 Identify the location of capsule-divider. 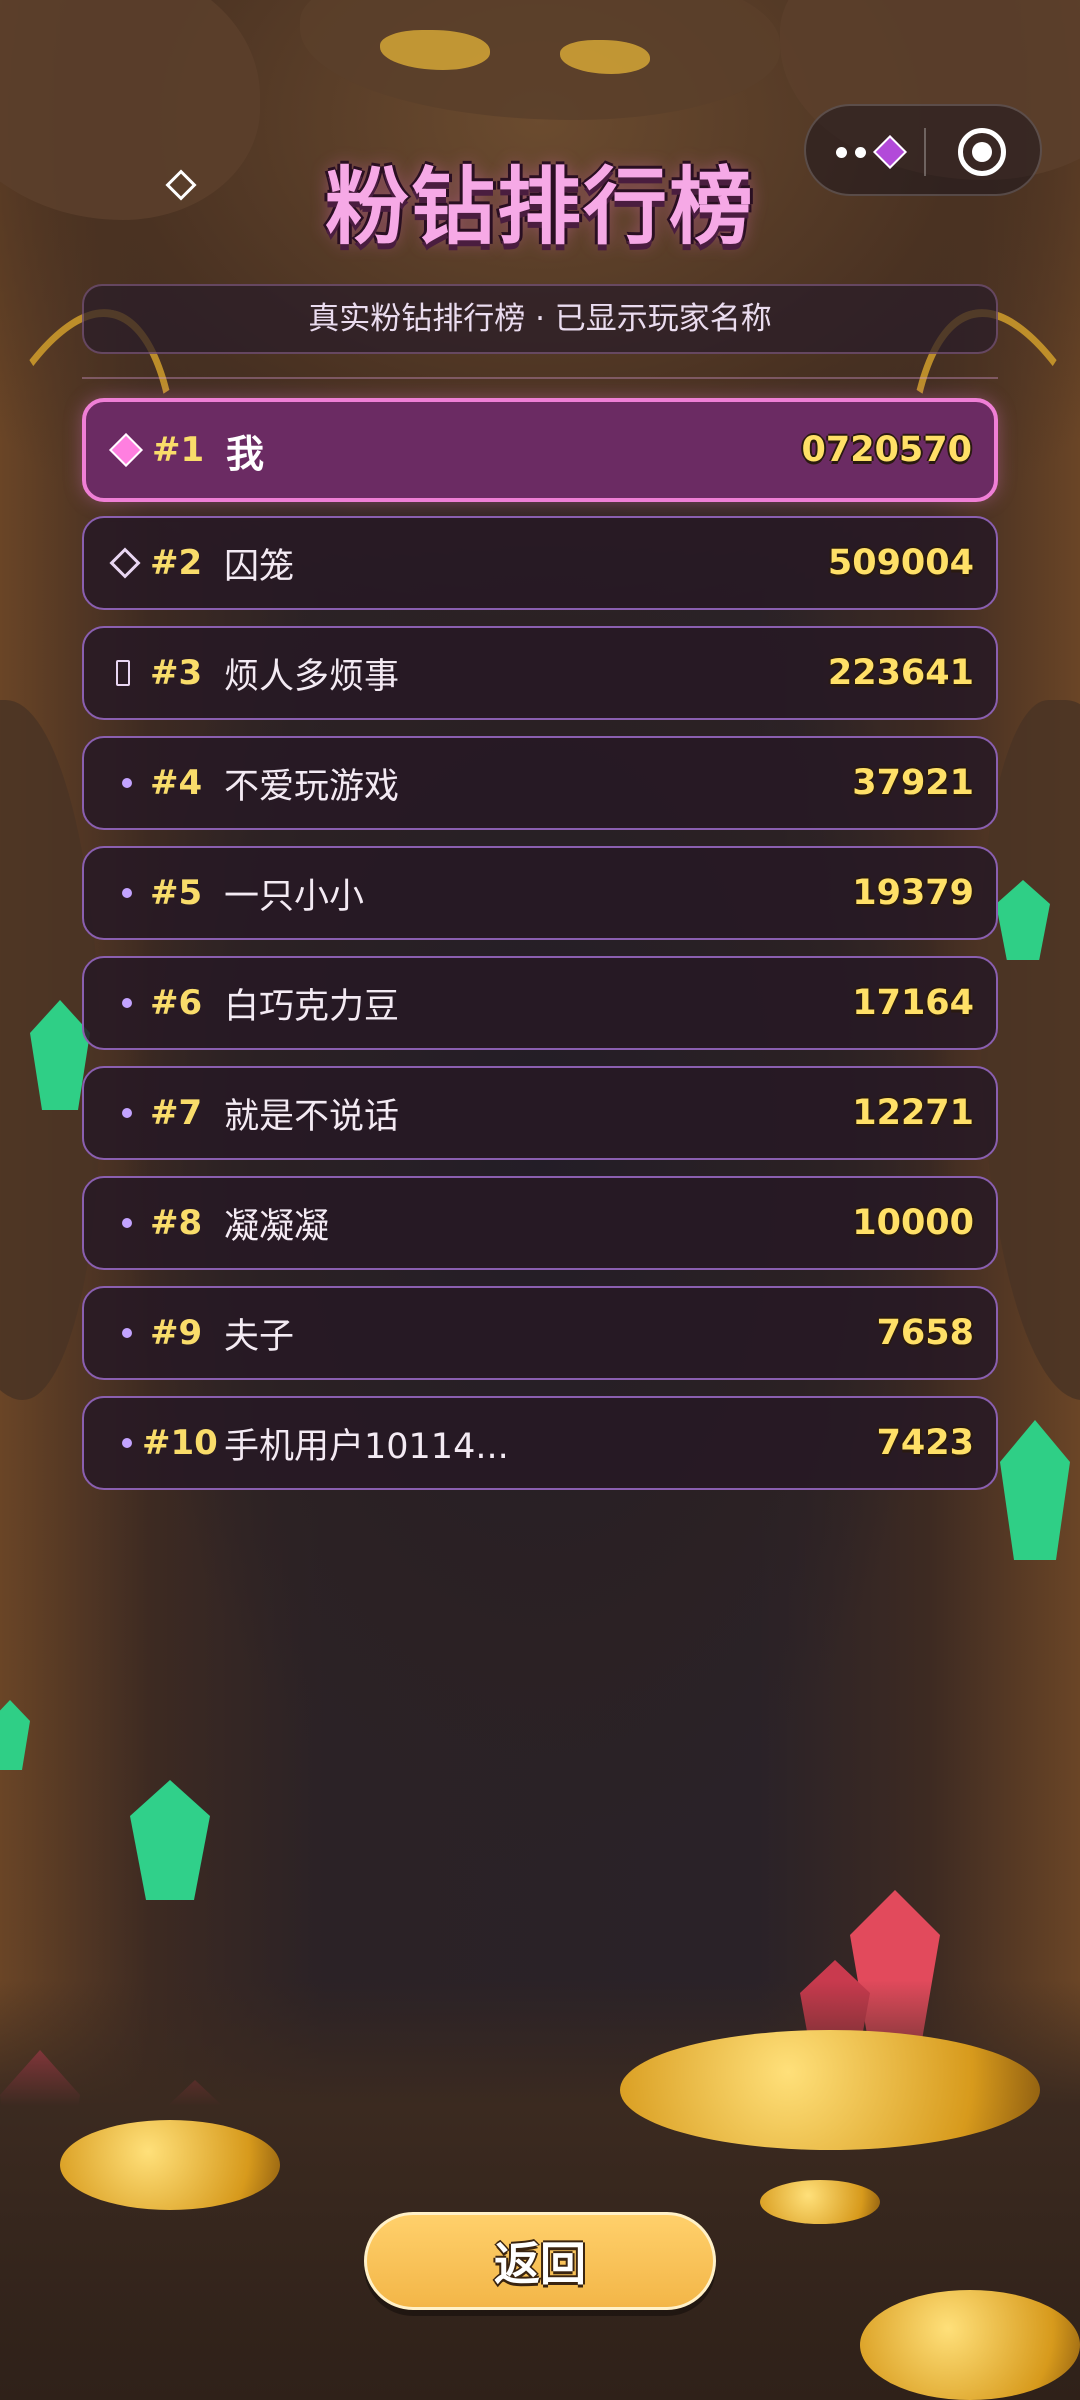
(925, 152).